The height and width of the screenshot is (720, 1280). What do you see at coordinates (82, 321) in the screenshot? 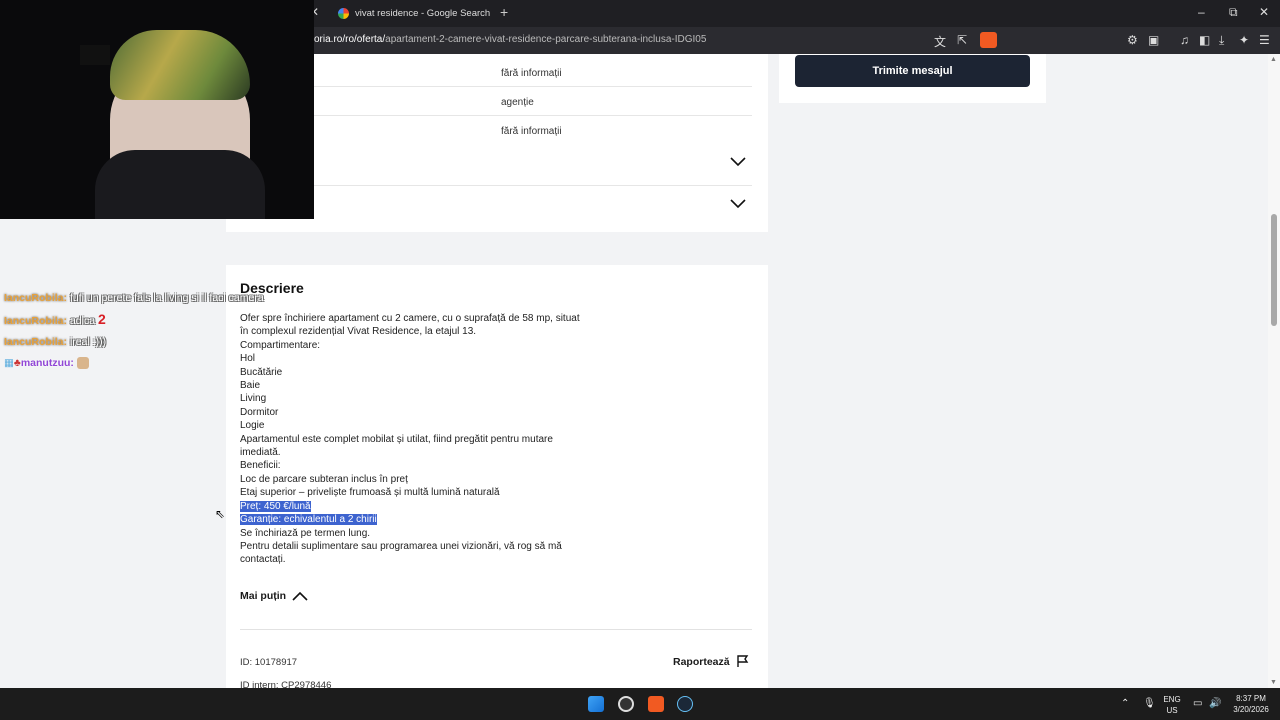
I see `chat-text: adica` at bounding box center [82, 321].